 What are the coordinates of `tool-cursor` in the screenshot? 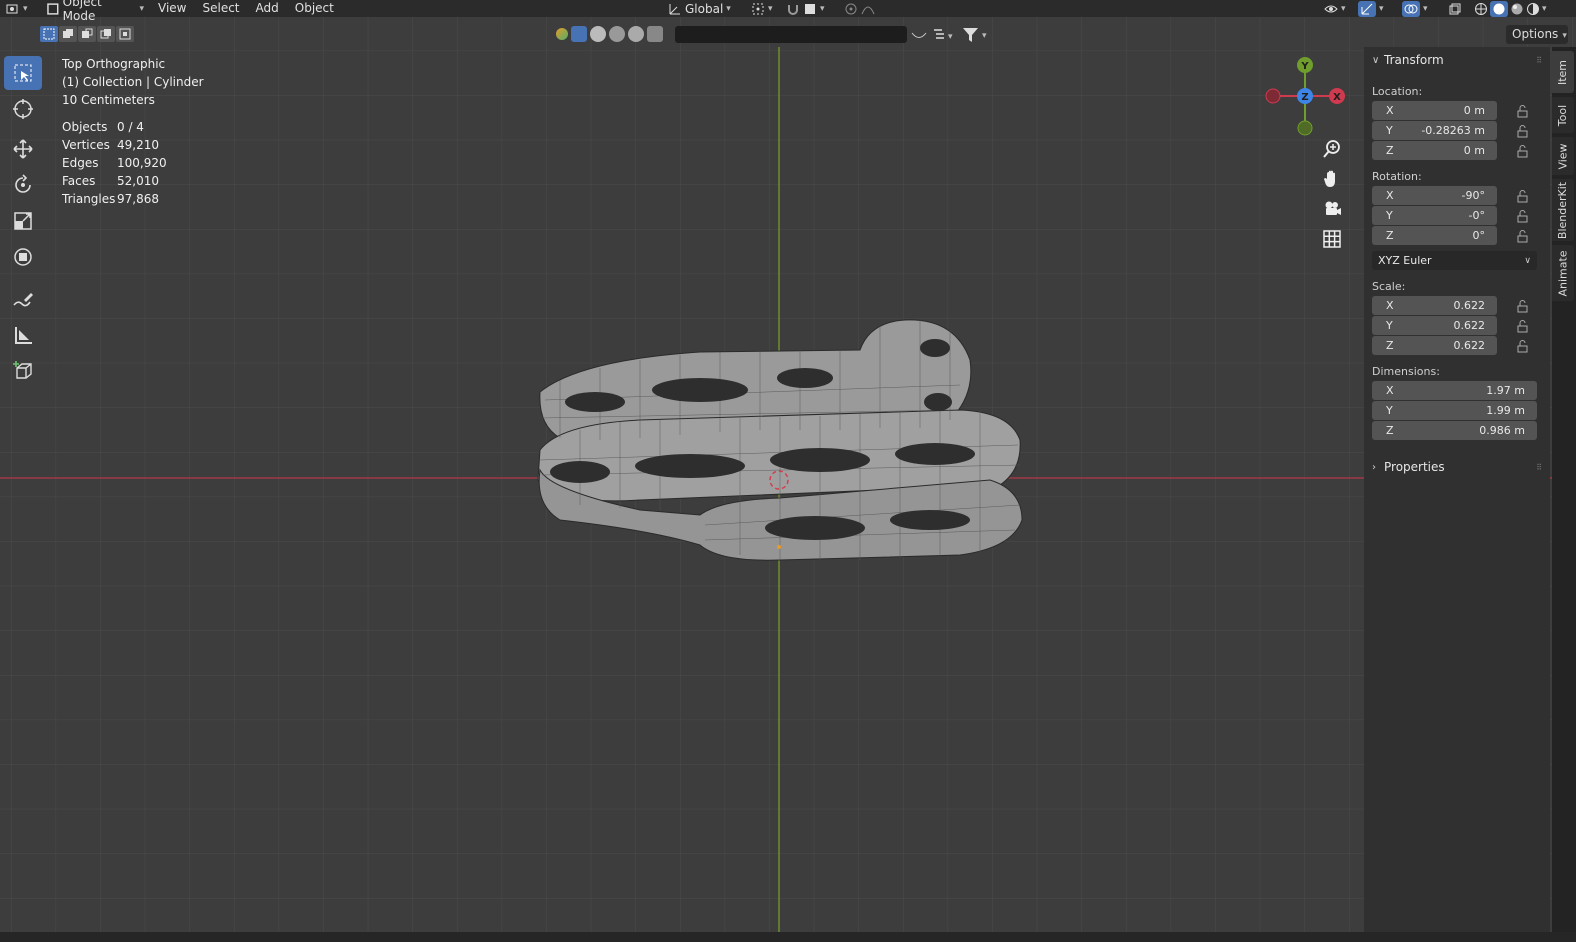 It's located at (23, 109).